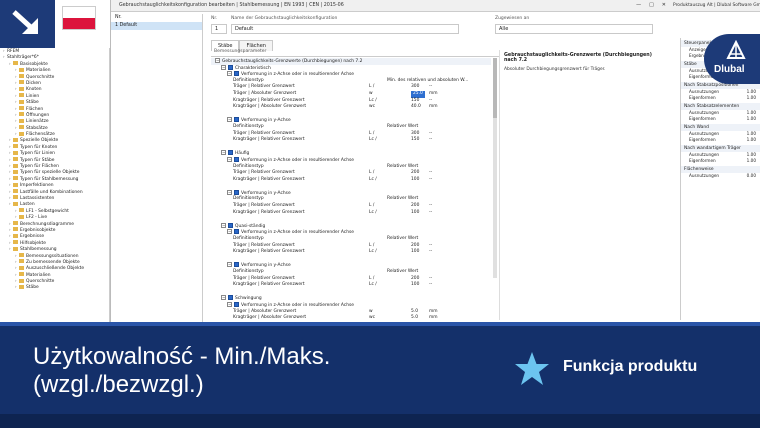 Image resolution: width=760 pixels, height=428 pixels. I want to click on tree-group: − Quasi-ständig, so click(351, 226).